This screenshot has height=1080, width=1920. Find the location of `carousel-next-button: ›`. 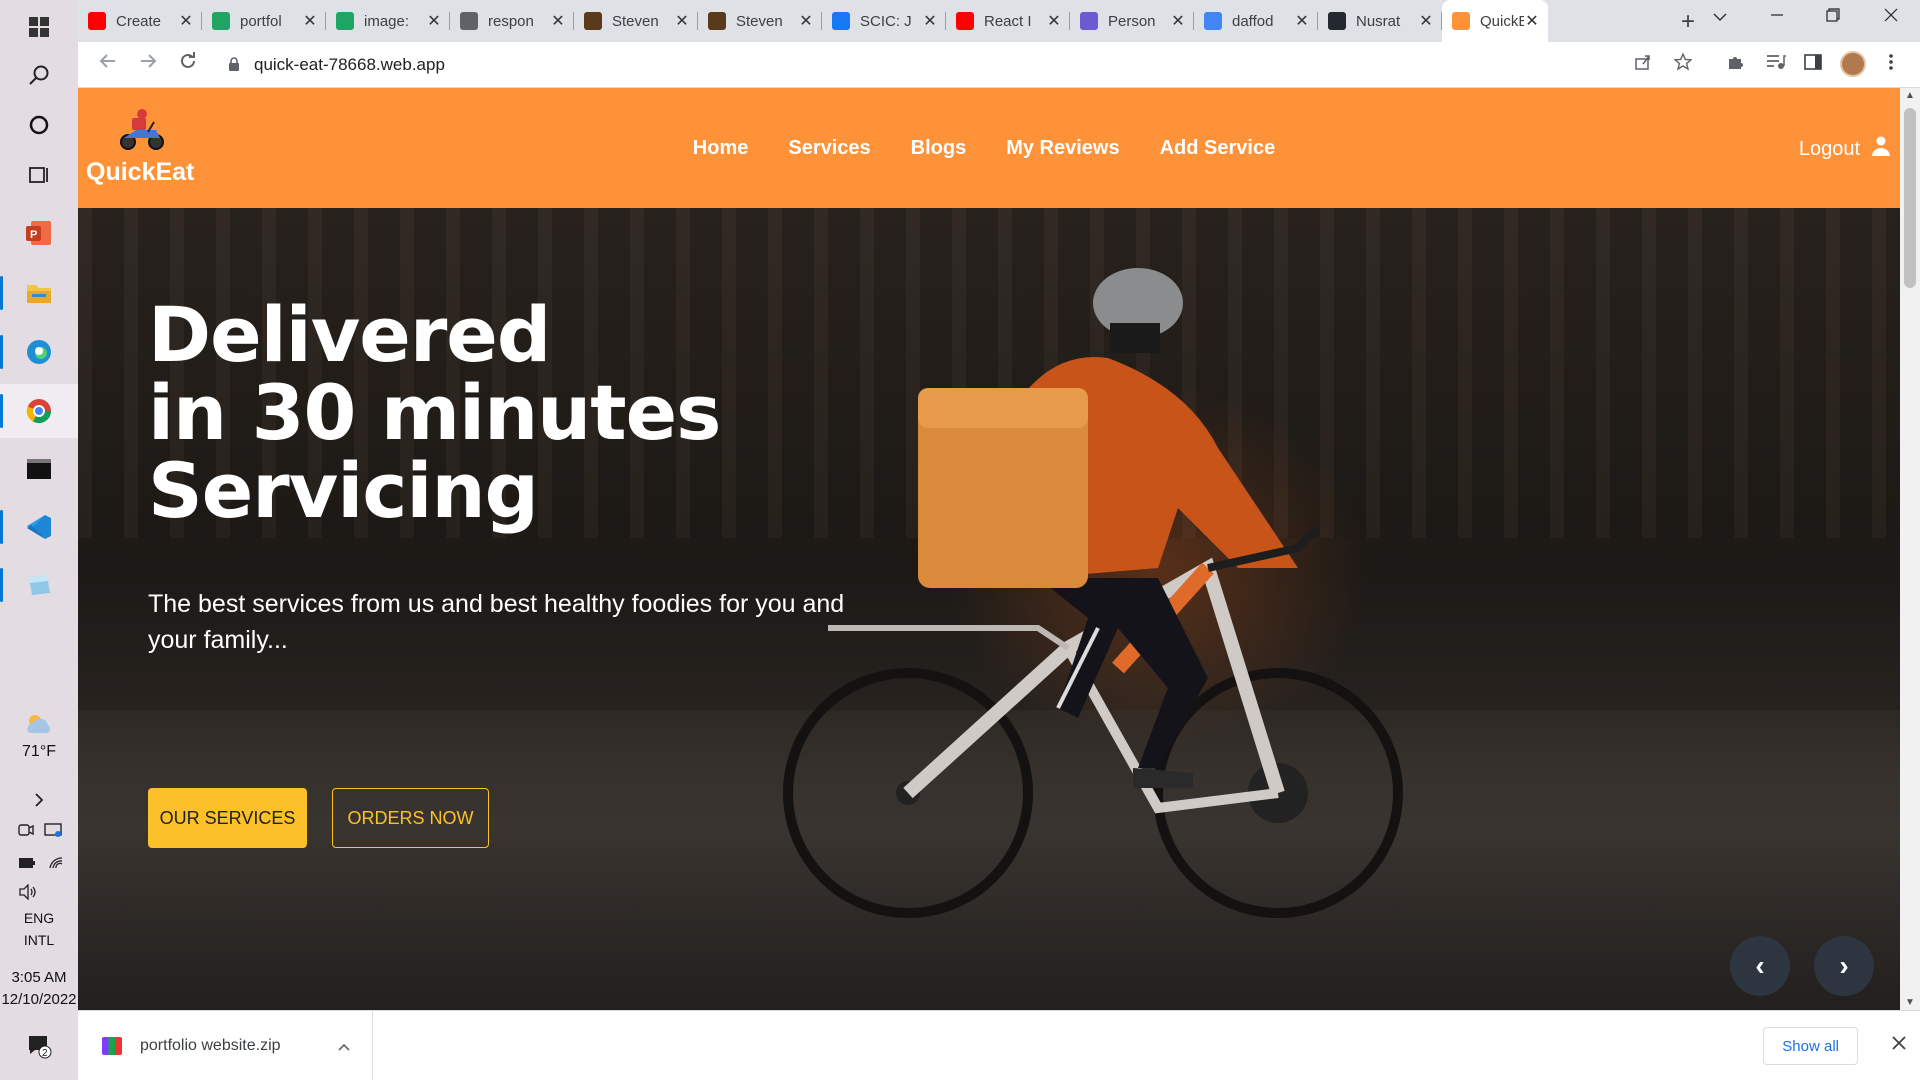

carousel-next-button: › is located at coordinates (1844, 966).